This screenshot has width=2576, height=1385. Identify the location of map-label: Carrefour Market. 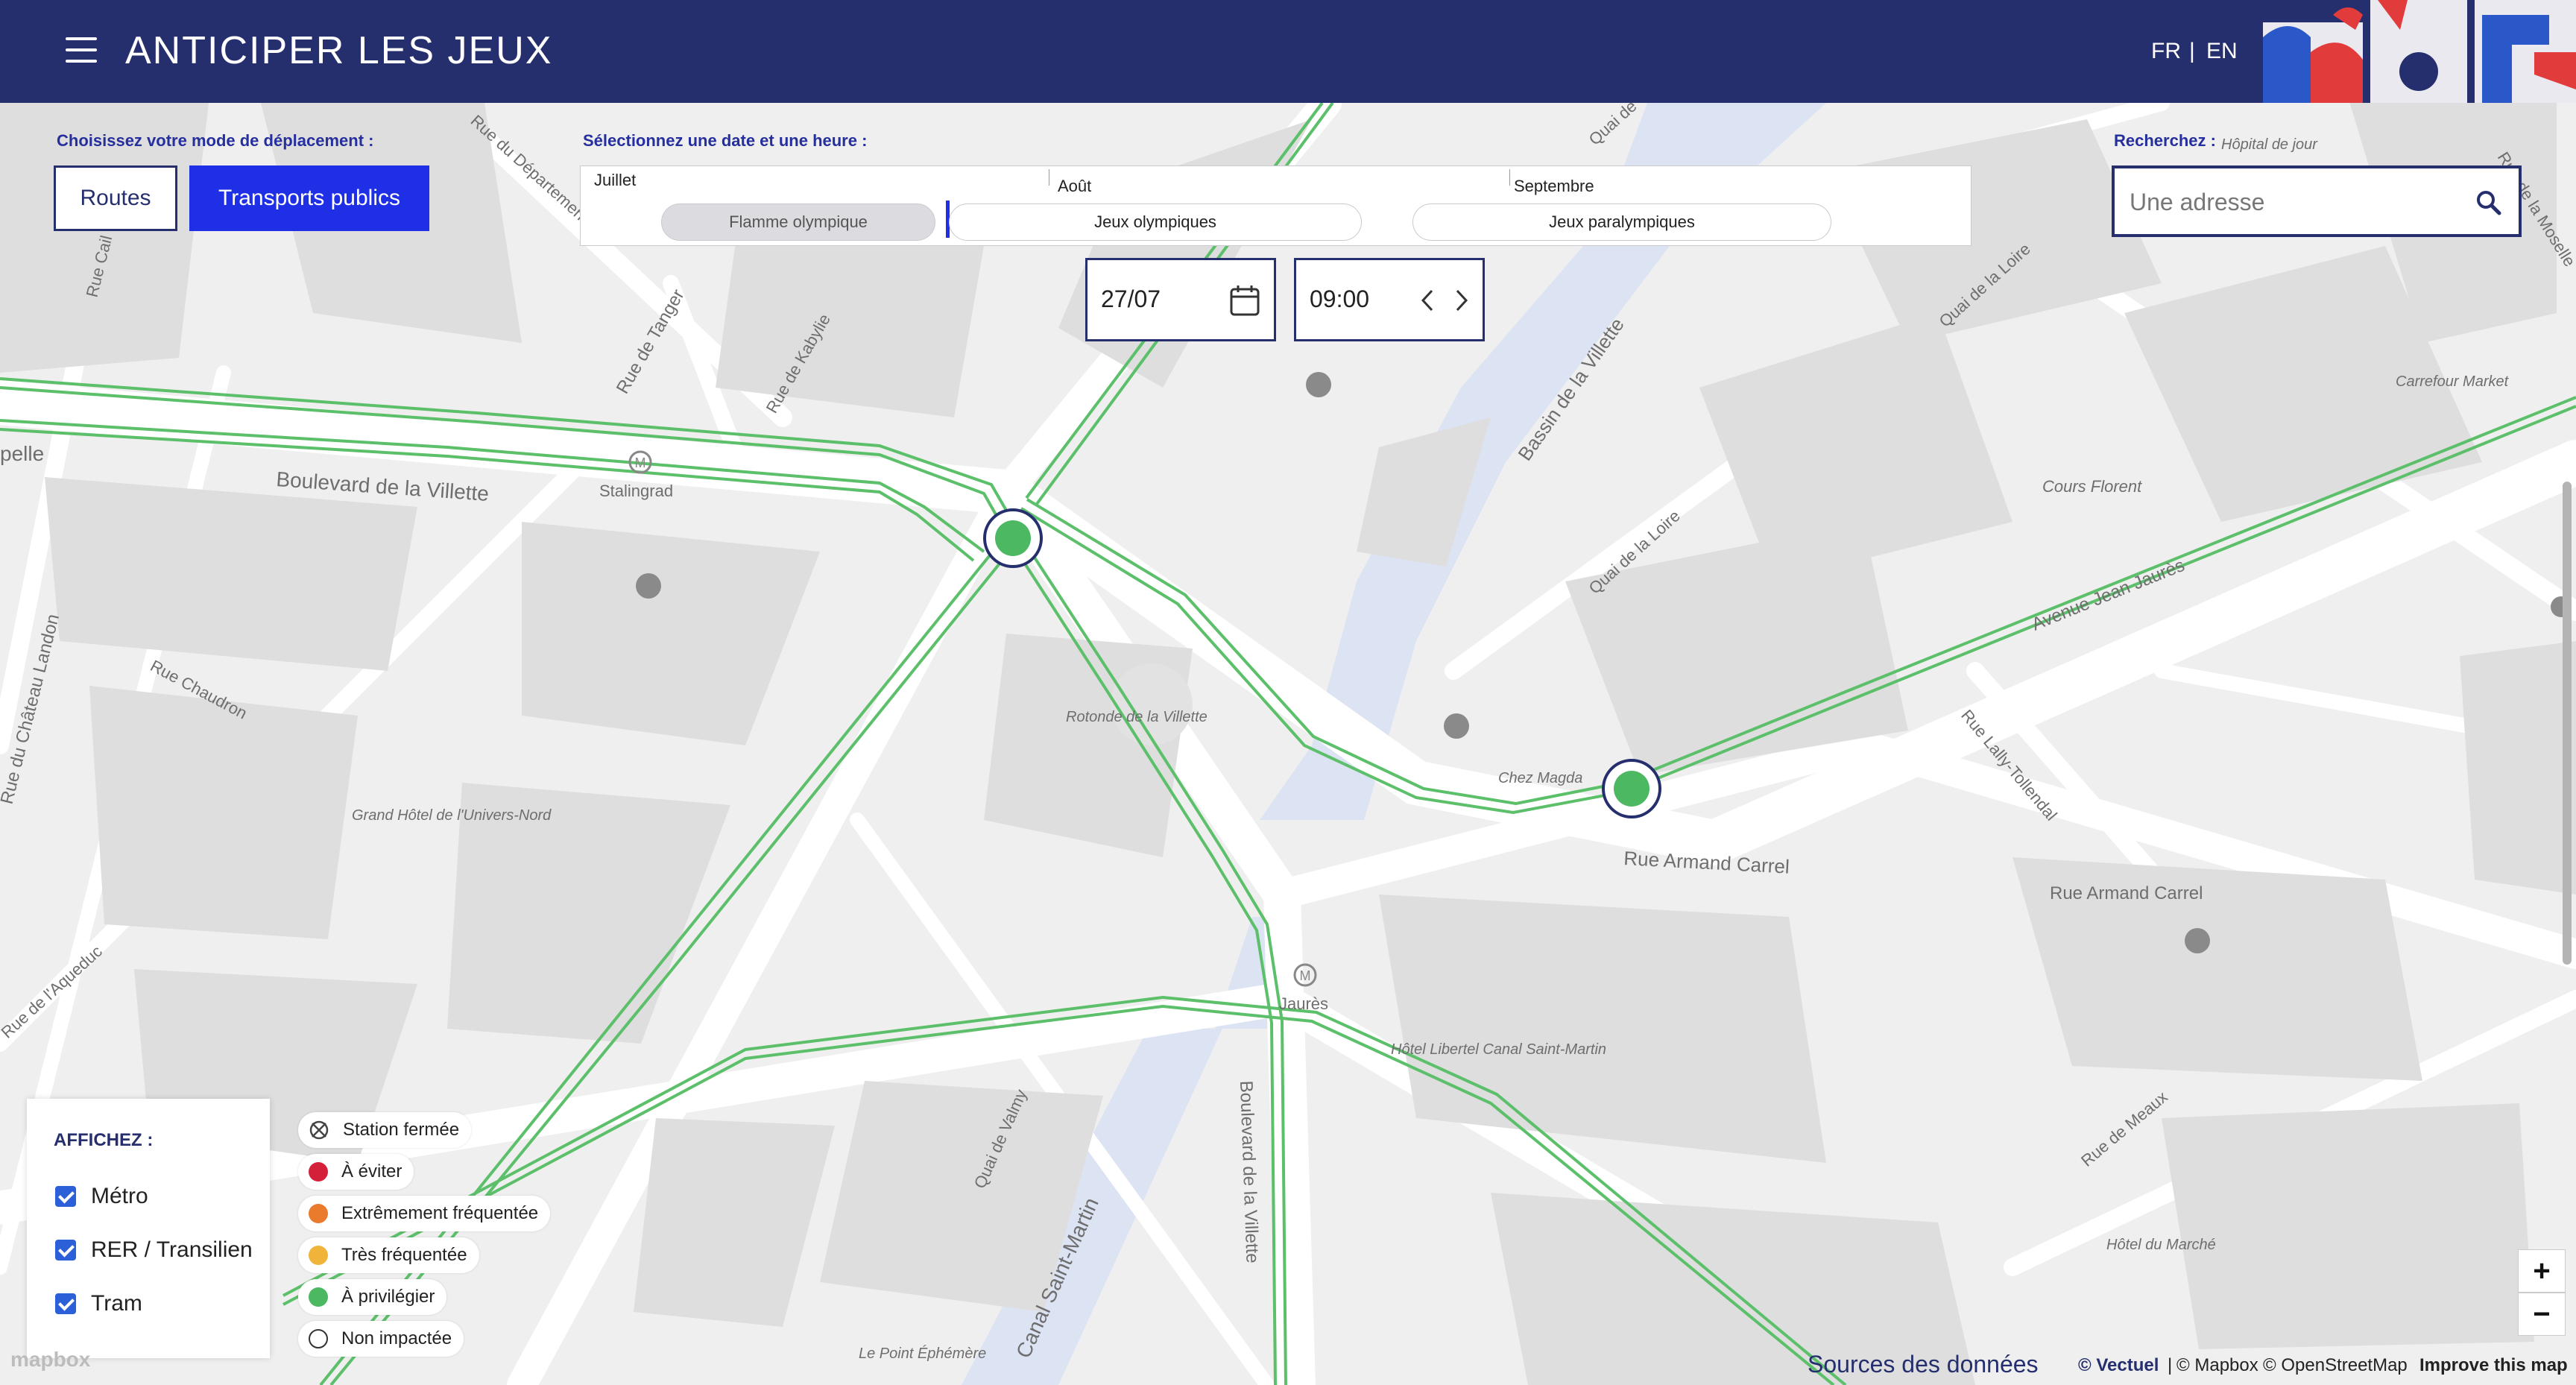
(2453, 381).